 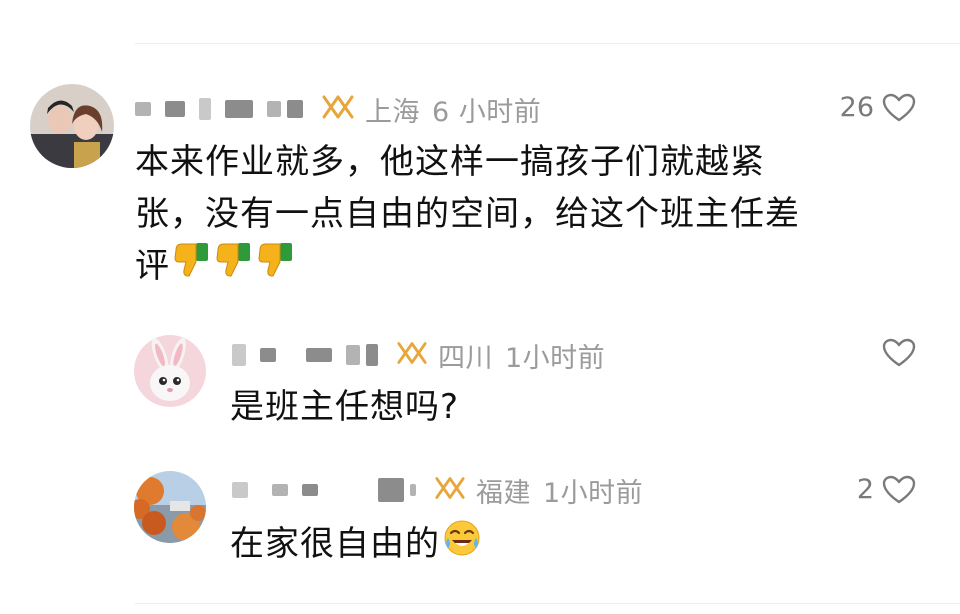 I want to click on comment-text: 在家很自由的, so click(x=356, y=545).